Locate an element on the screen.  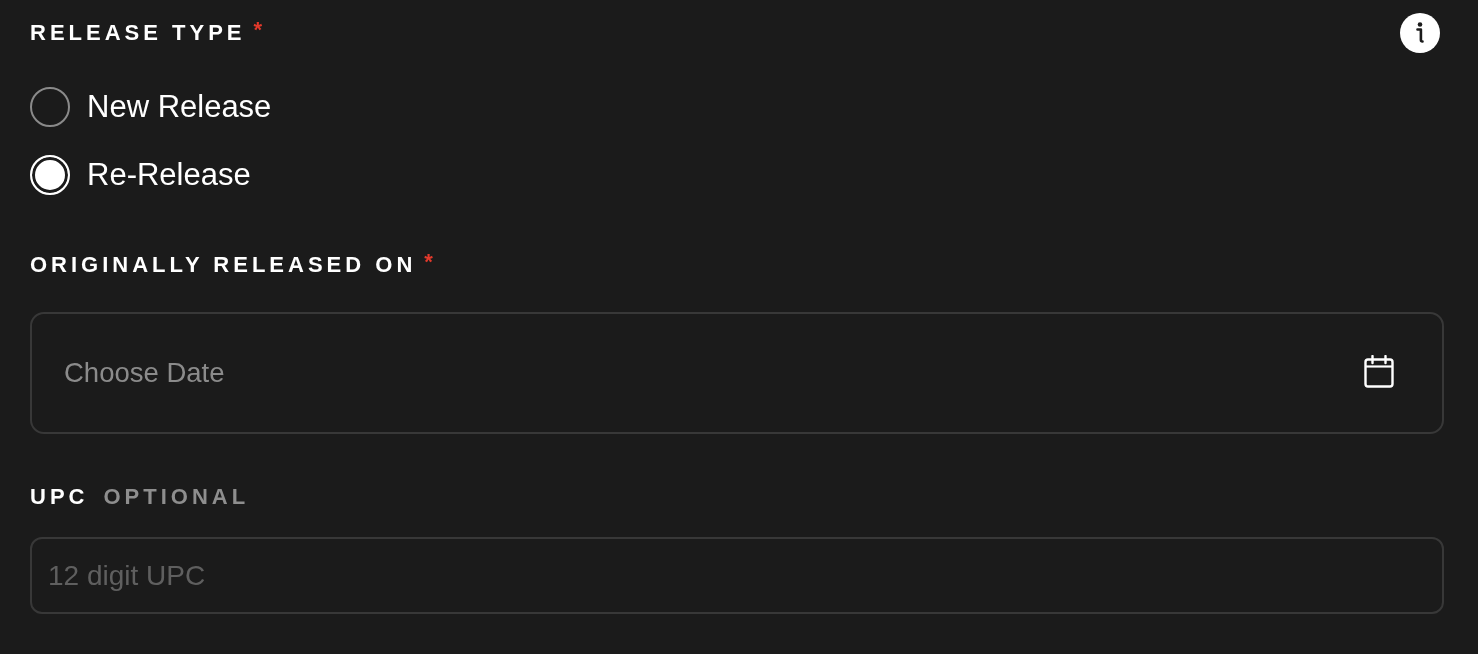
info-icon is located at coordinates (1420, 33).